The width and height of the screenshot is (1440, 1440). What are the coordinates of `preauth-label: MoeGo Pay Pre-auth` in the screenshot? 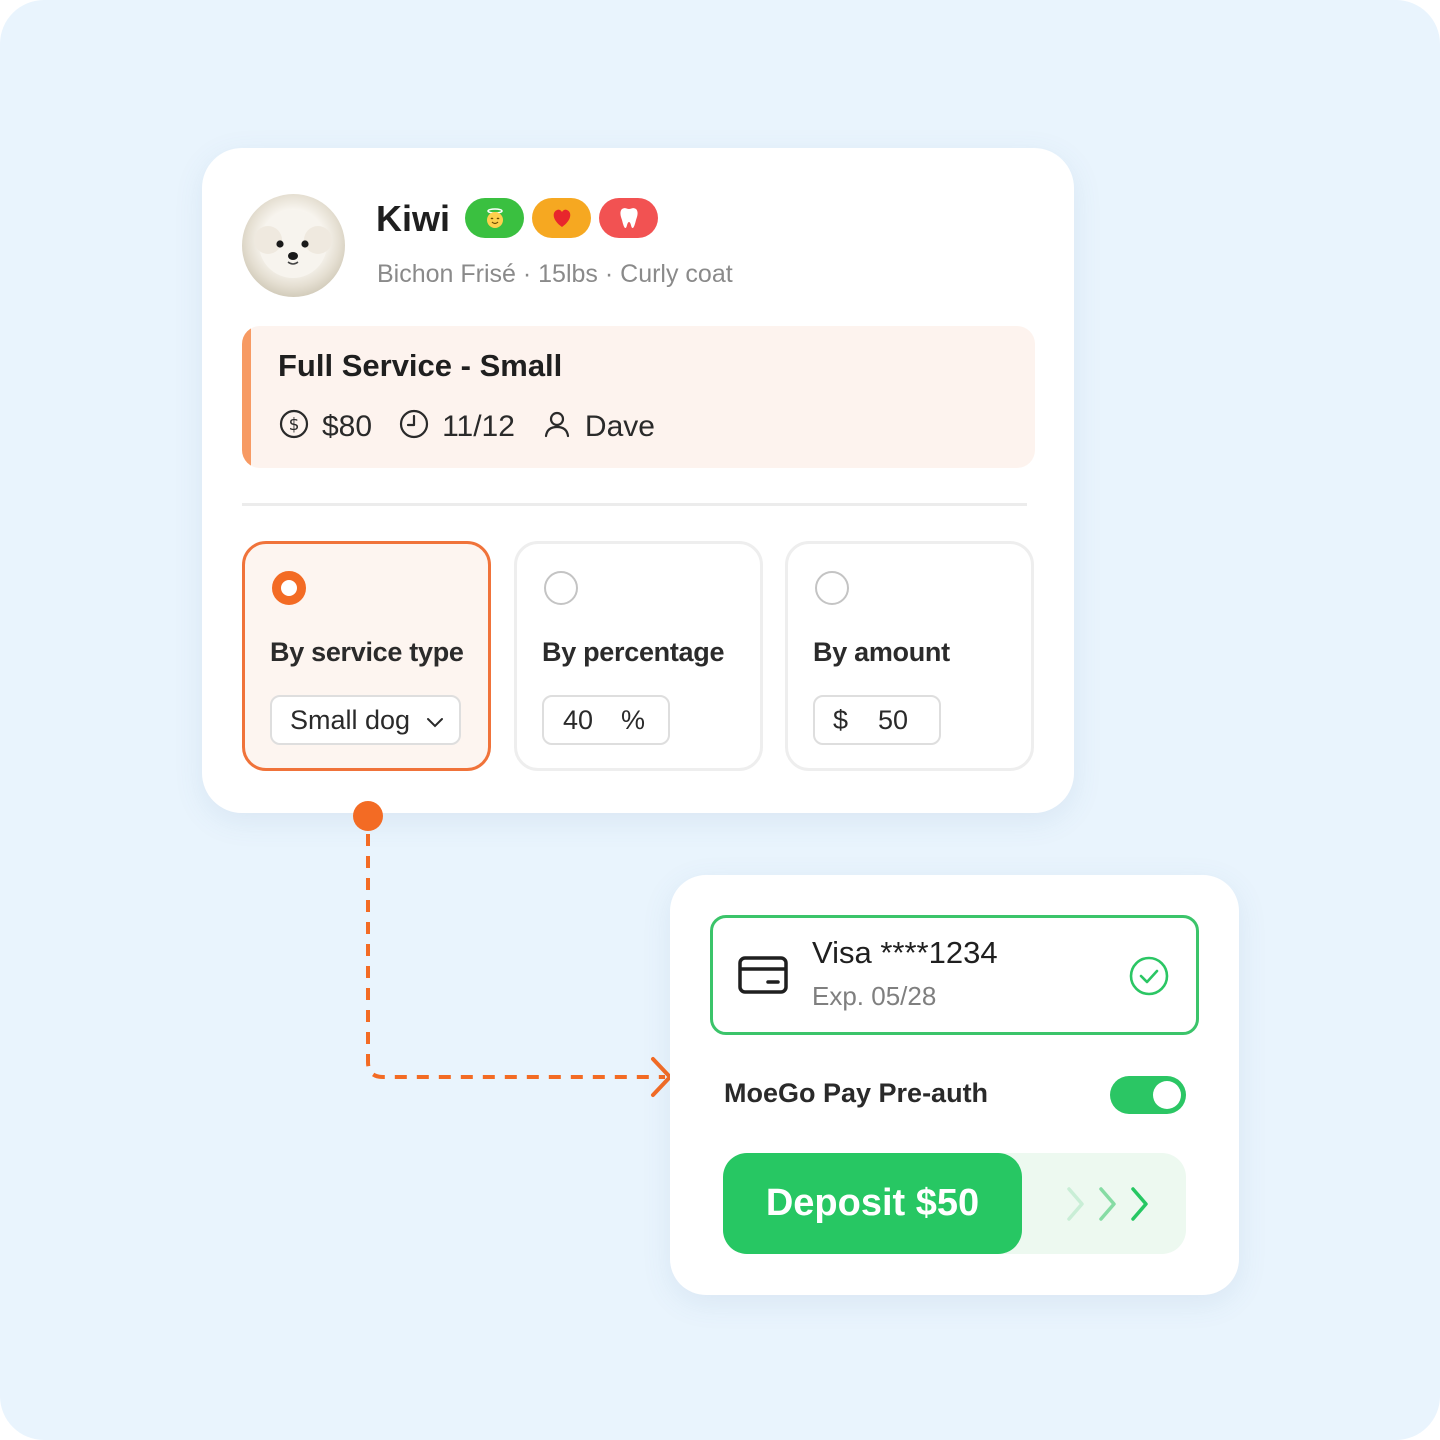 It's located at (856, 1093).